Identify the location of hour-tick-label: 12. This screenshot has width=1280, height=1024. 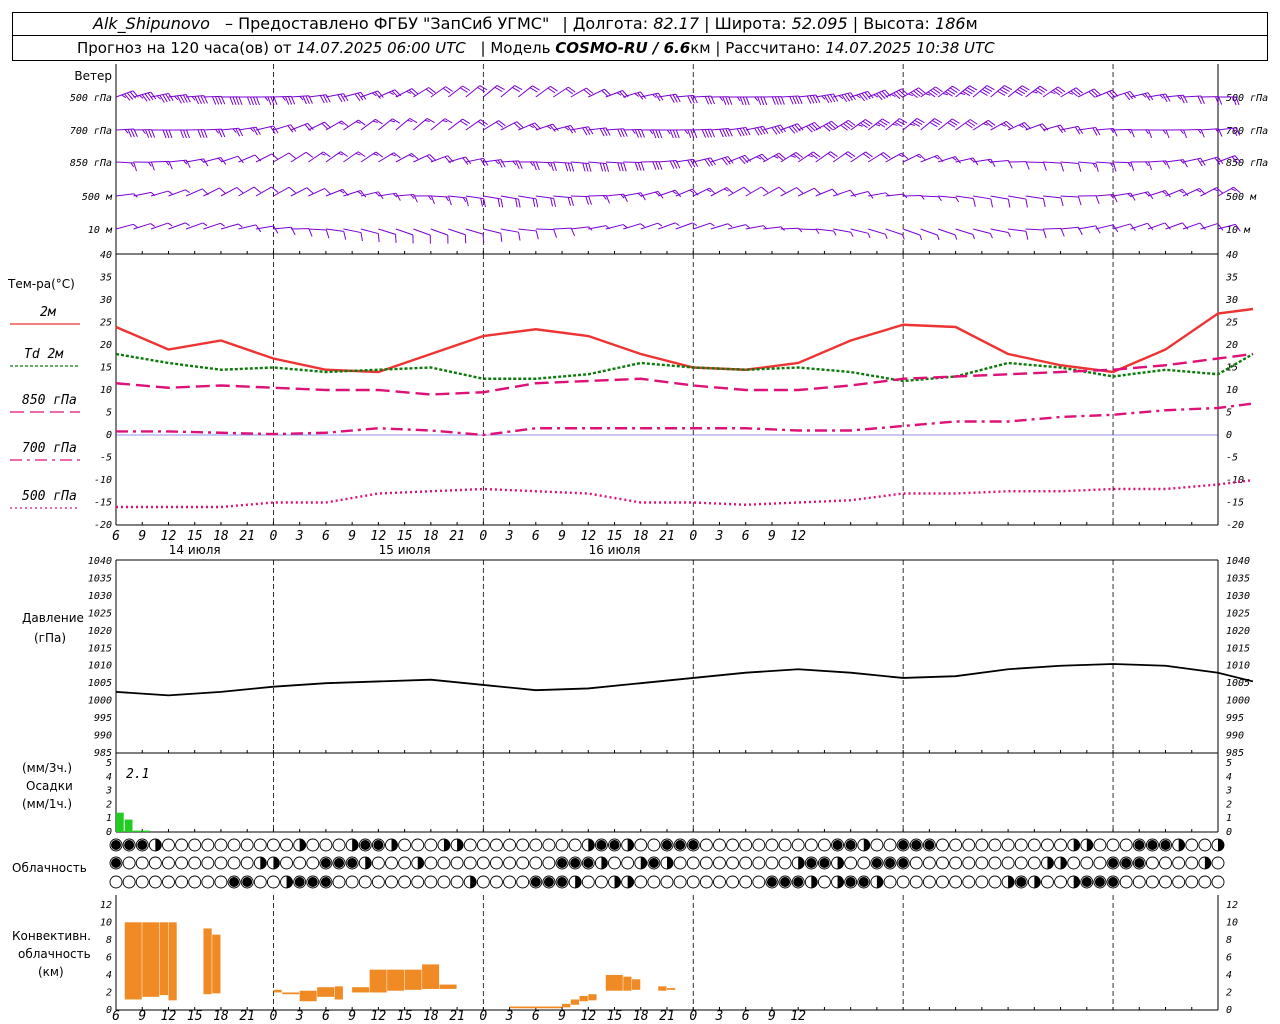
(379, 1016).